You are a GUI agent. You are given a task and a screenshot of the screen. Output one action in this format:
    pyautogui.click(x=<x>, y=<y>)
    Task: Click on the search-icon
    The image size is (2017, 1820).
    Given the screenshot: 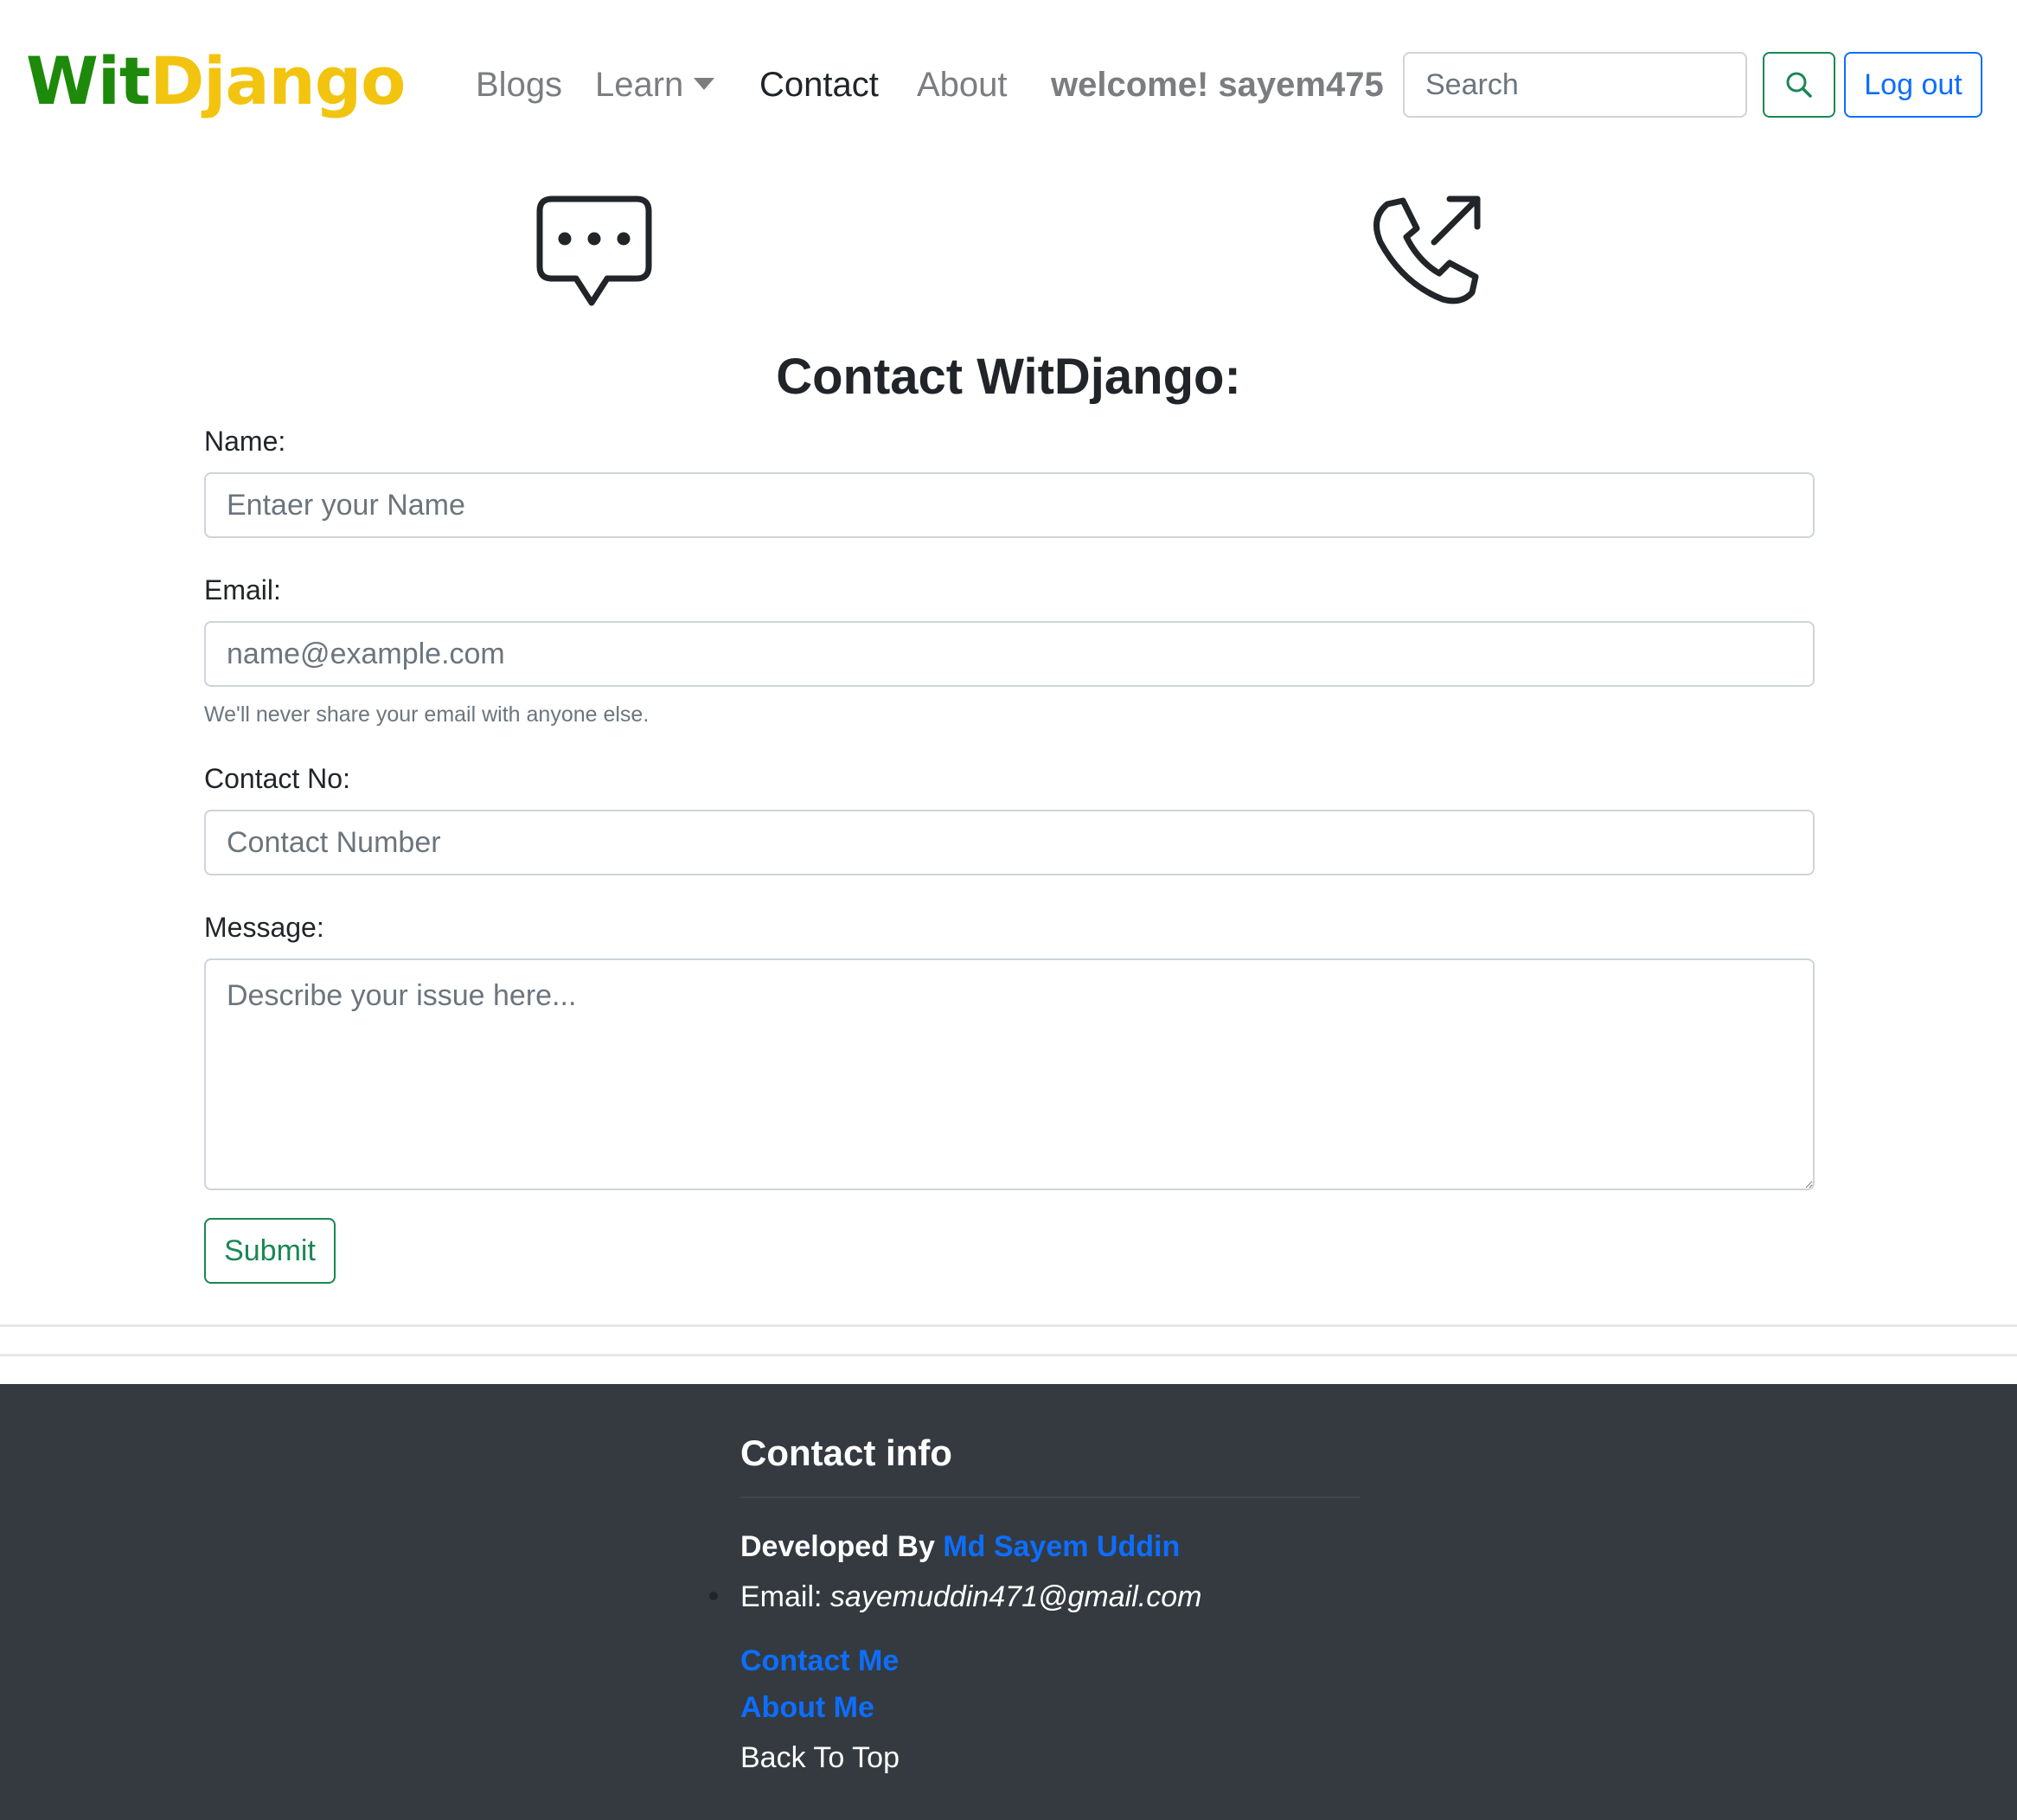 What is the action you would take?
    pyautogui.click(x=1799, y=85)
    